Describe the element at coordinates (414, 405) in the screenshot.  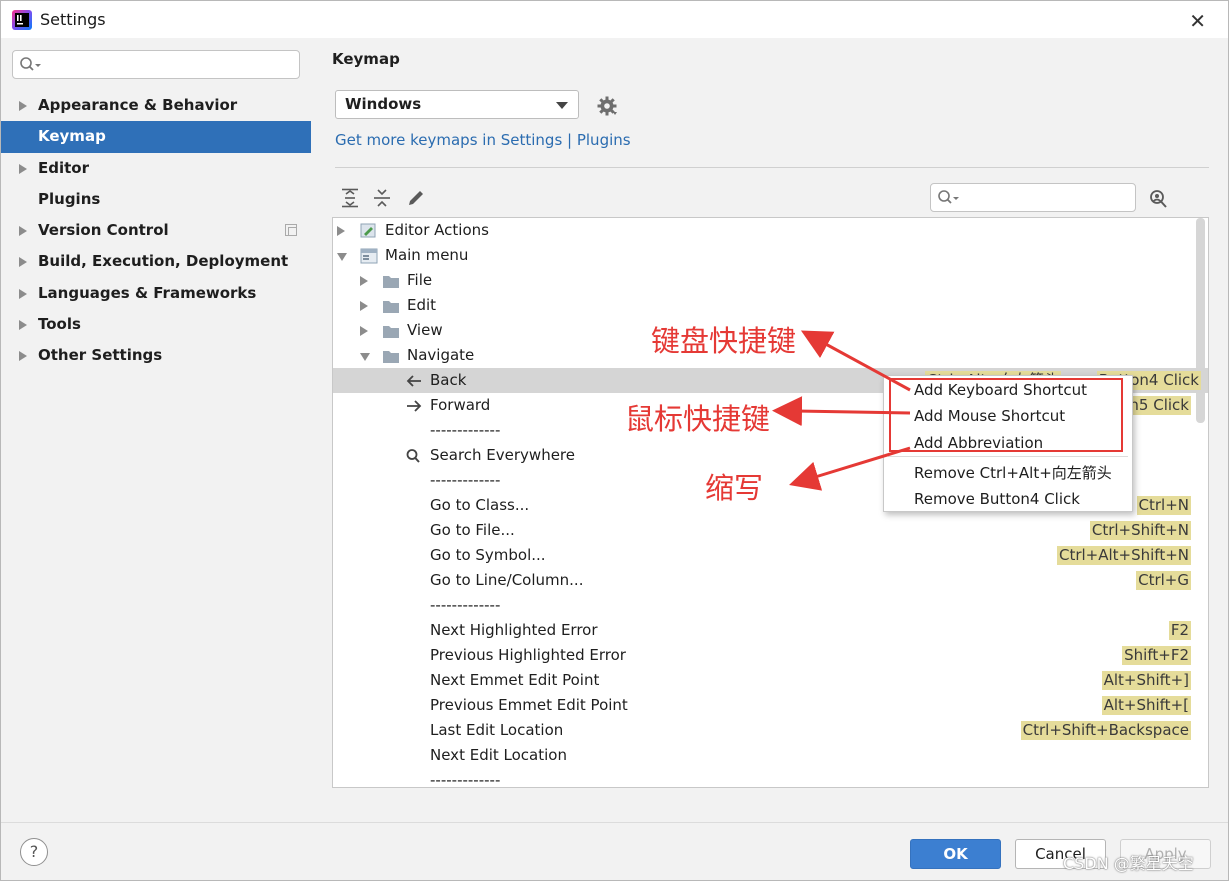
I see `arrow-right-icon` at that location.